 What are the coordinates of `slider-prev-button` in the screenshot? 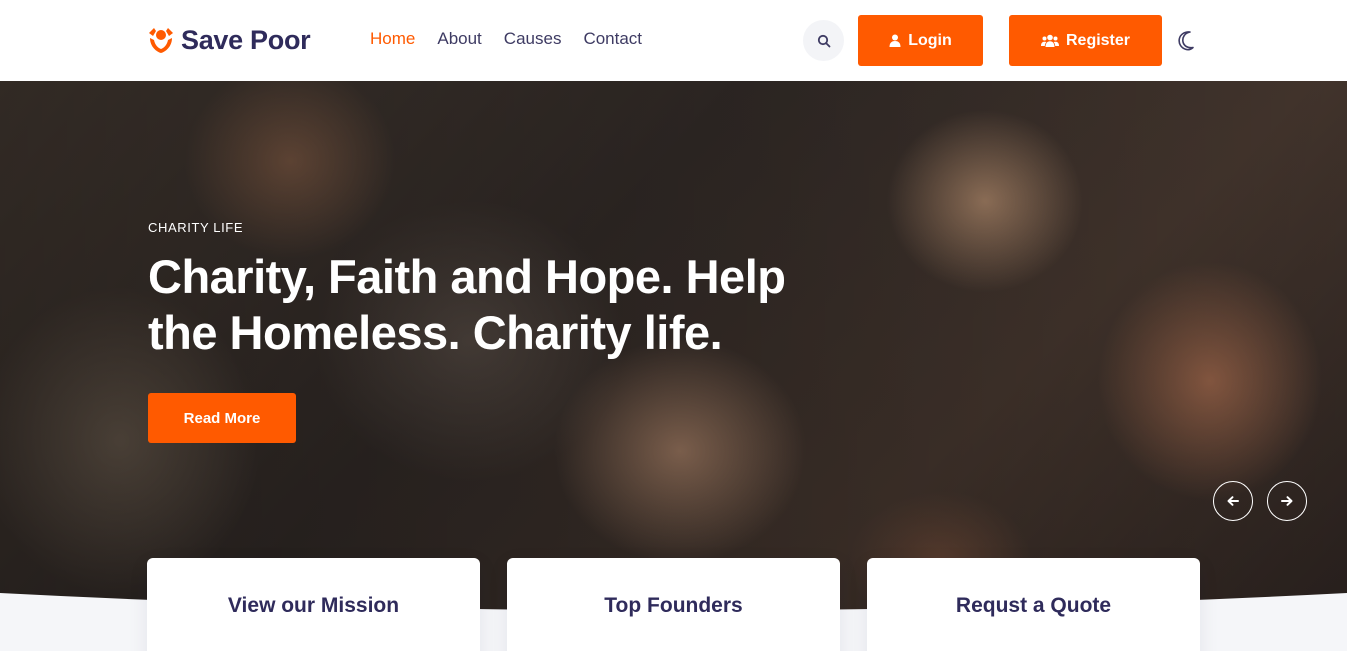 It's located at (1233, 501).